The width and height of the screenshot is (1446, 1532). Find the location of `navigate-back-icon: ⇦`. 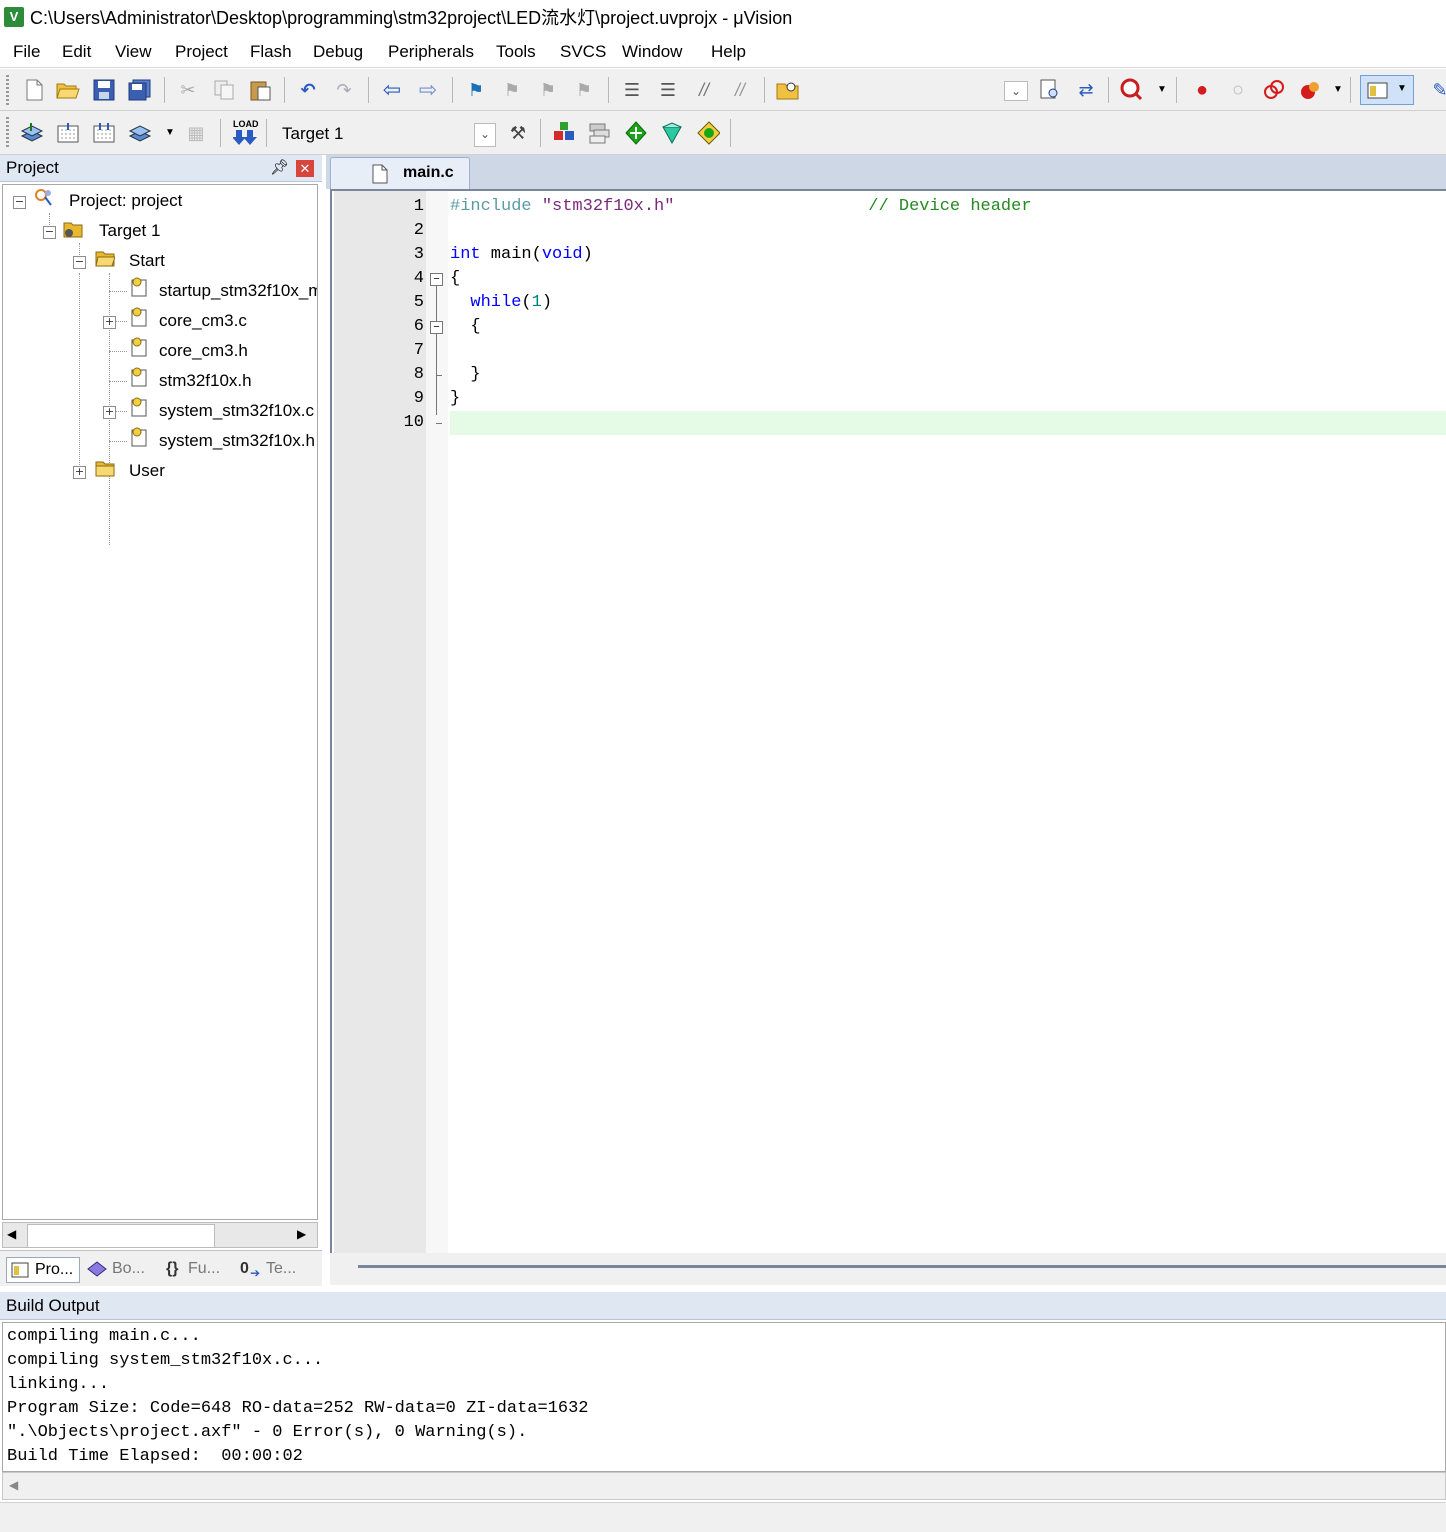

navigate-back-icon: ⇦ is located at coordinates (392, 90).